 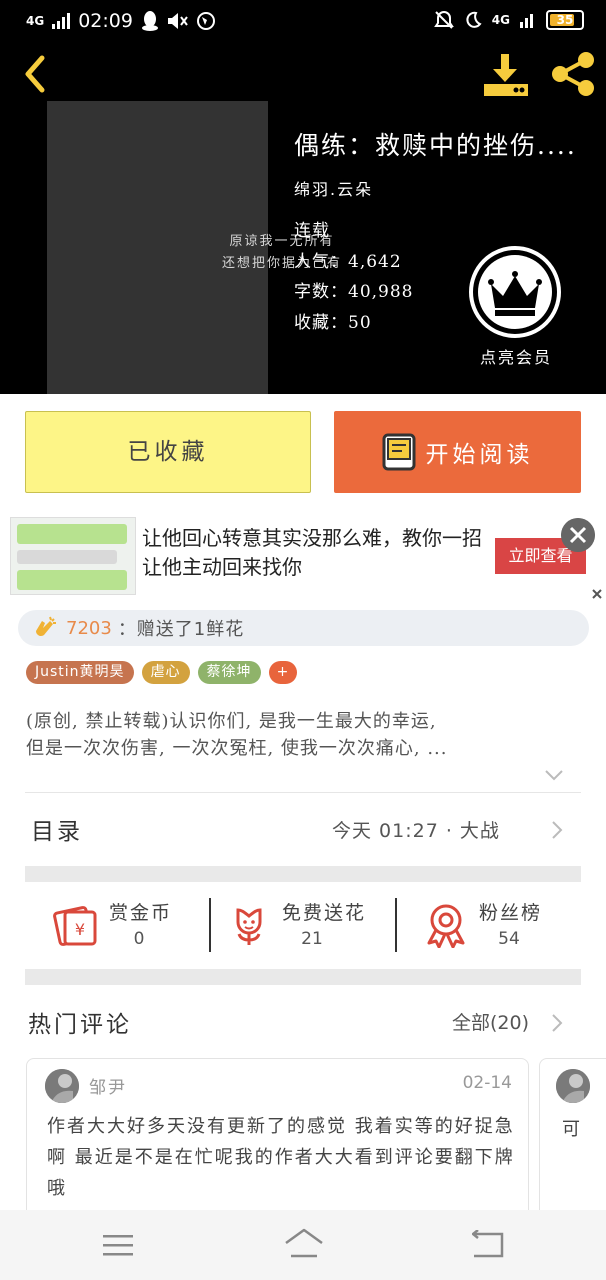 What do you see at coordinates (283, 672) in the screenshot?
I see `add-tag-button: +` at bounding box center [283, 672].